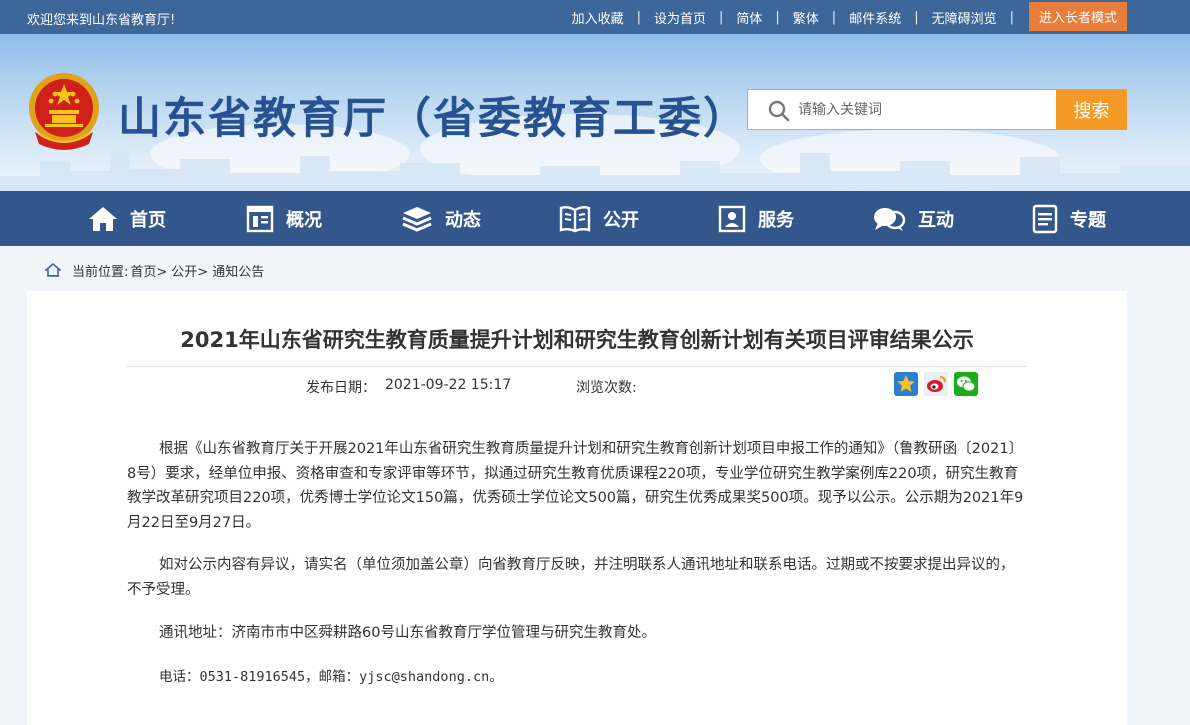  I want to click on chat-icon, so click(890, 219).